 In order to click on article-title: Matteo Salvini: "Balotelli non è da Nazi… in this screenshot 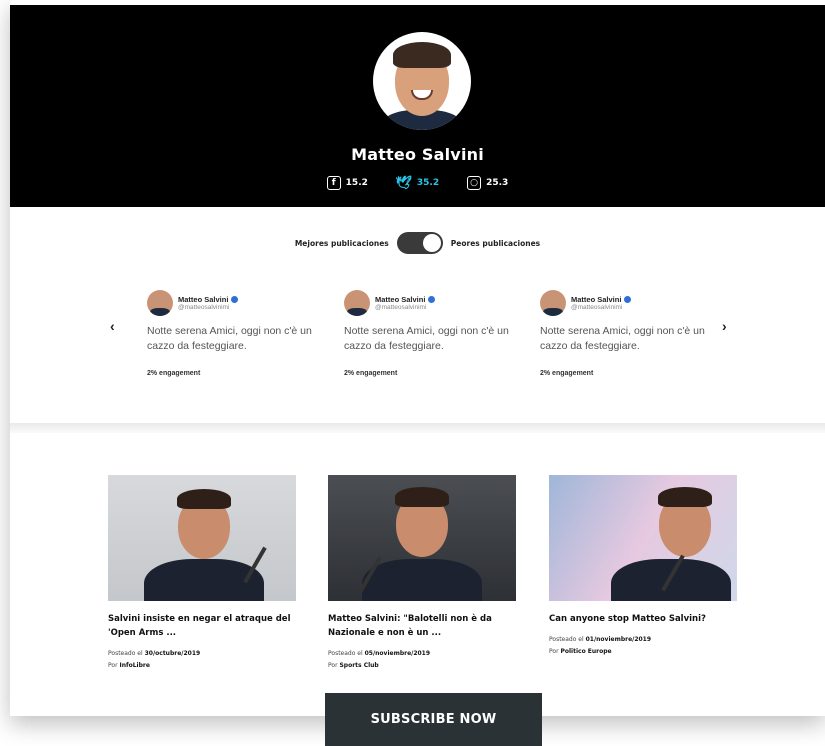, I will do `click(422, 626)`.